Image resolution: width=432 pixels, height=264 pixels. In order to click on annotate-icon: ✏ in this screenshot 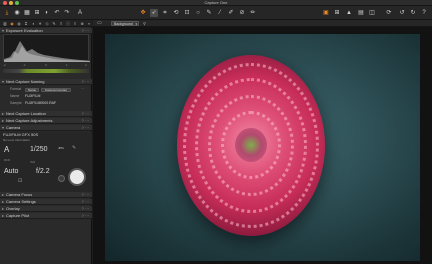, I will do `click(253, 13)`.